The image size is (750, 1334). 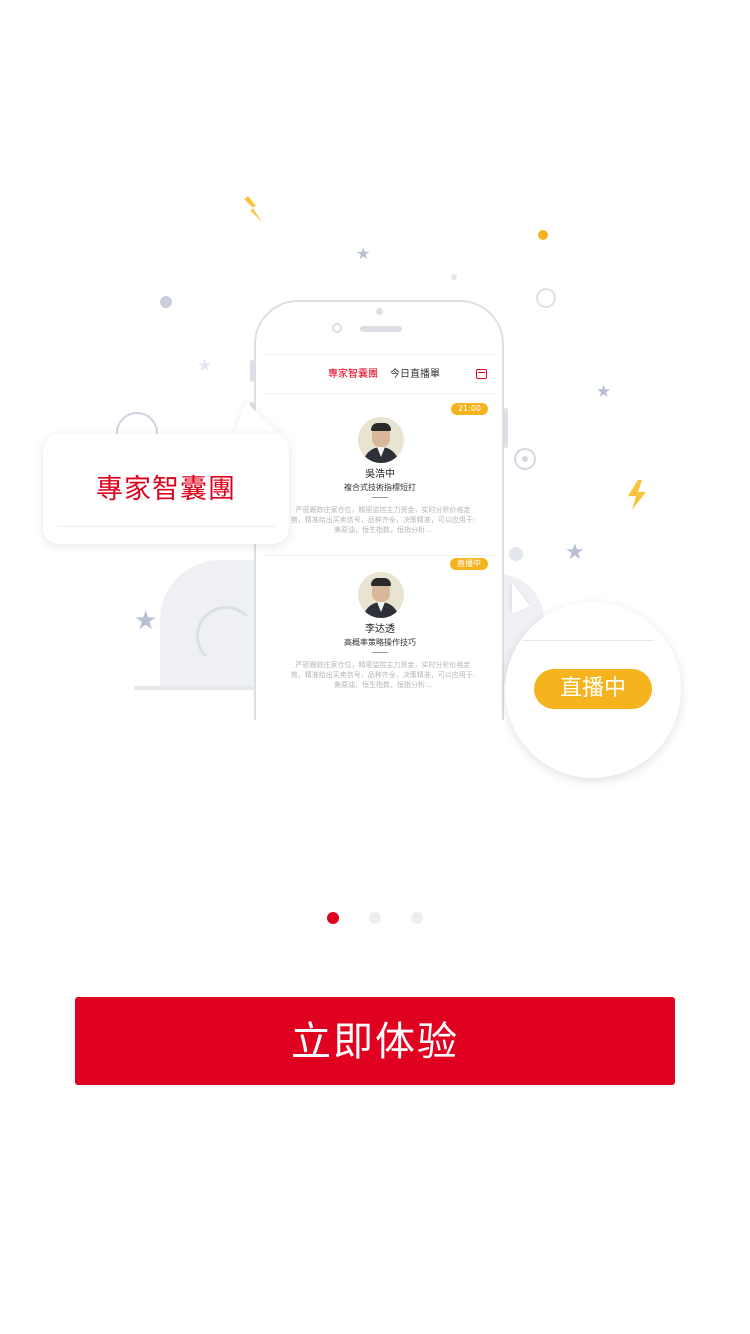 What do you see at coordinates (226, 636) in the screenshot?
I see `cloud-outline` at bounding box center [226, 636].